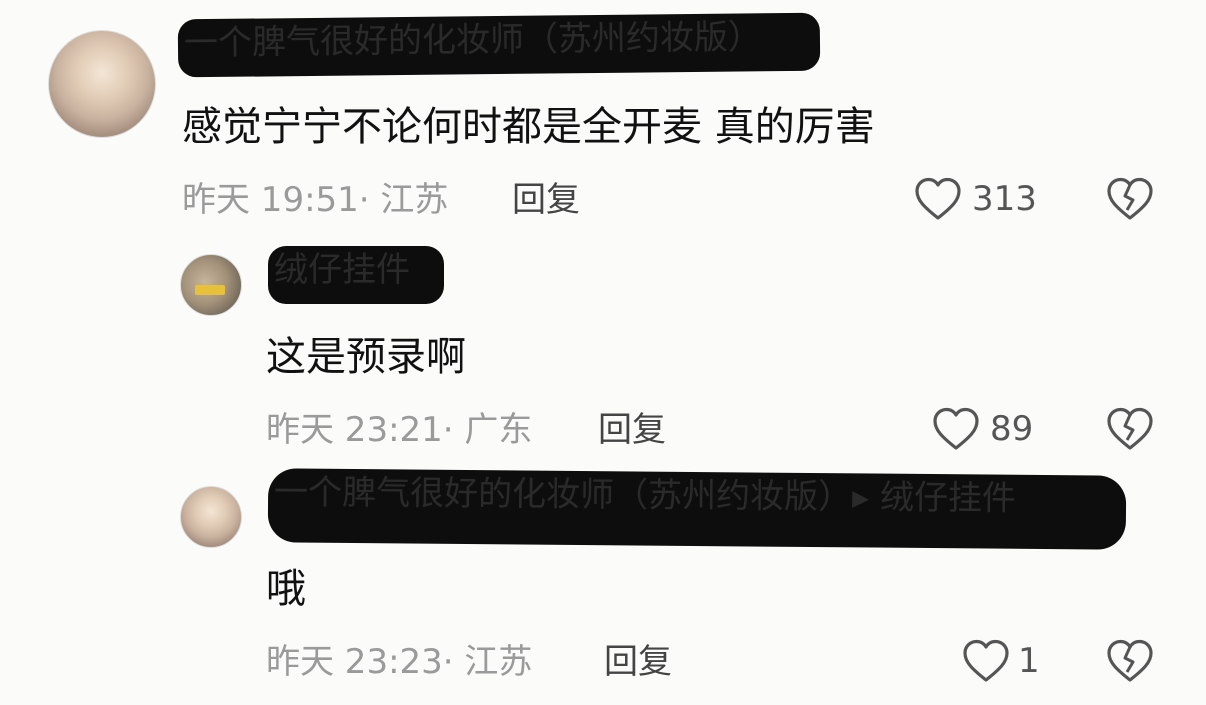  I want to click on comment-meta: 昨天 23:23· 江苏, so click(399, 662).